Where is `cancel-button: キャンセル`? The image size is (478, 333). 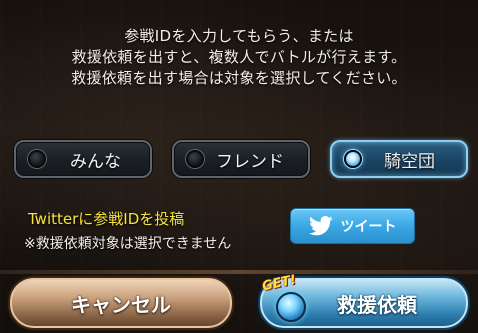
cancel-button: キャンセル is located at coordinates (121, 303).